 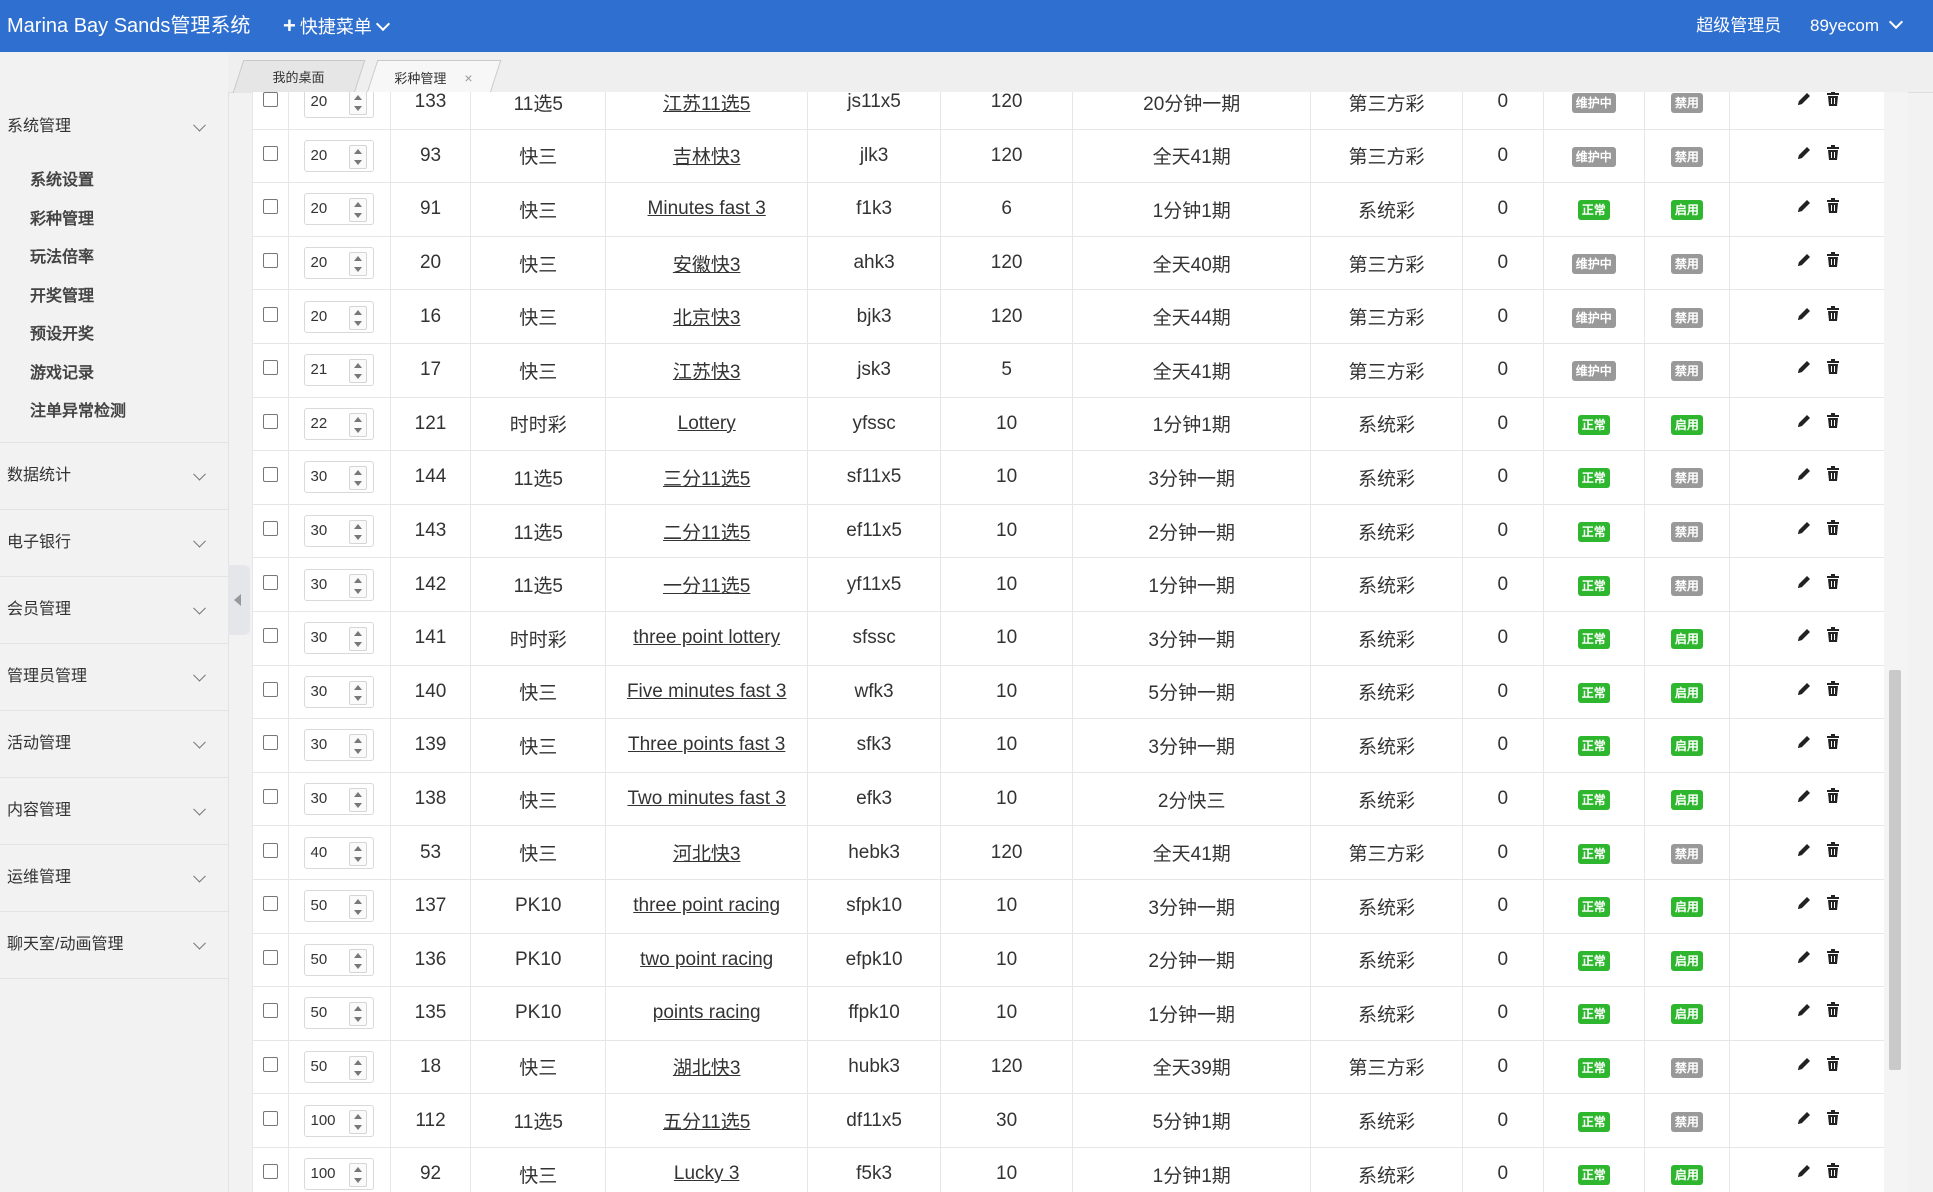 What do you see at coordinates (706, 798) in the screenshot?
I see `lottery-name-link: Two minutes fast 3` at bounding box center [706, 798].